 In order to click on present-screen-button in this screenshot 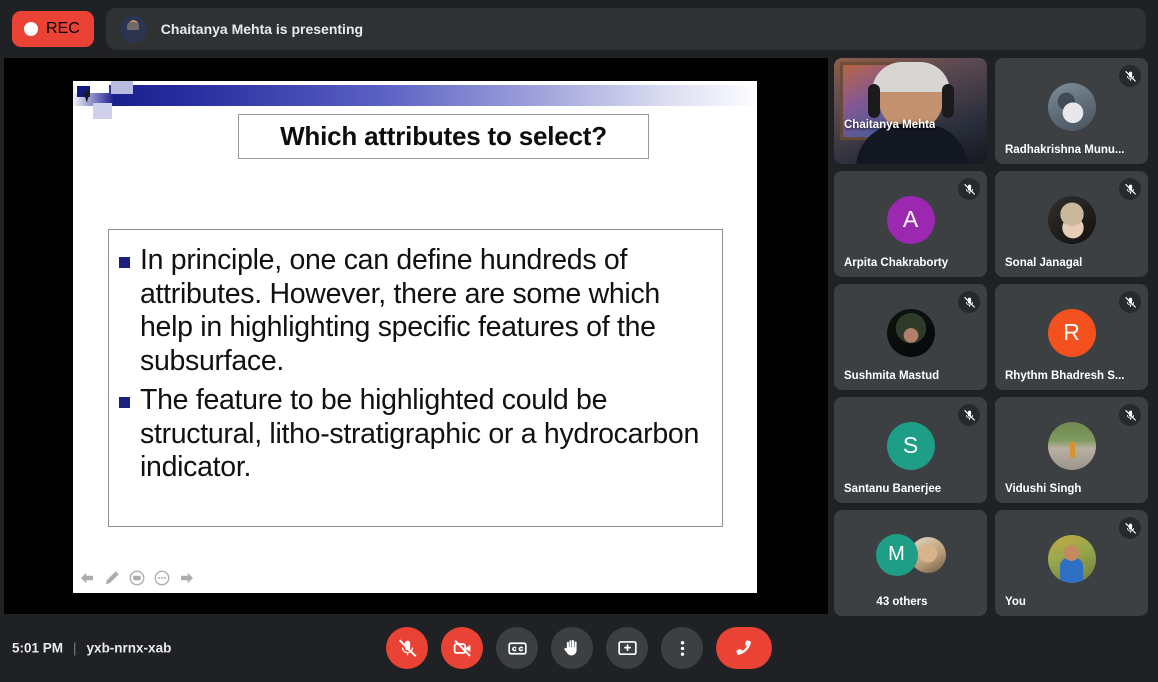, I will do `click(627, 648)`.